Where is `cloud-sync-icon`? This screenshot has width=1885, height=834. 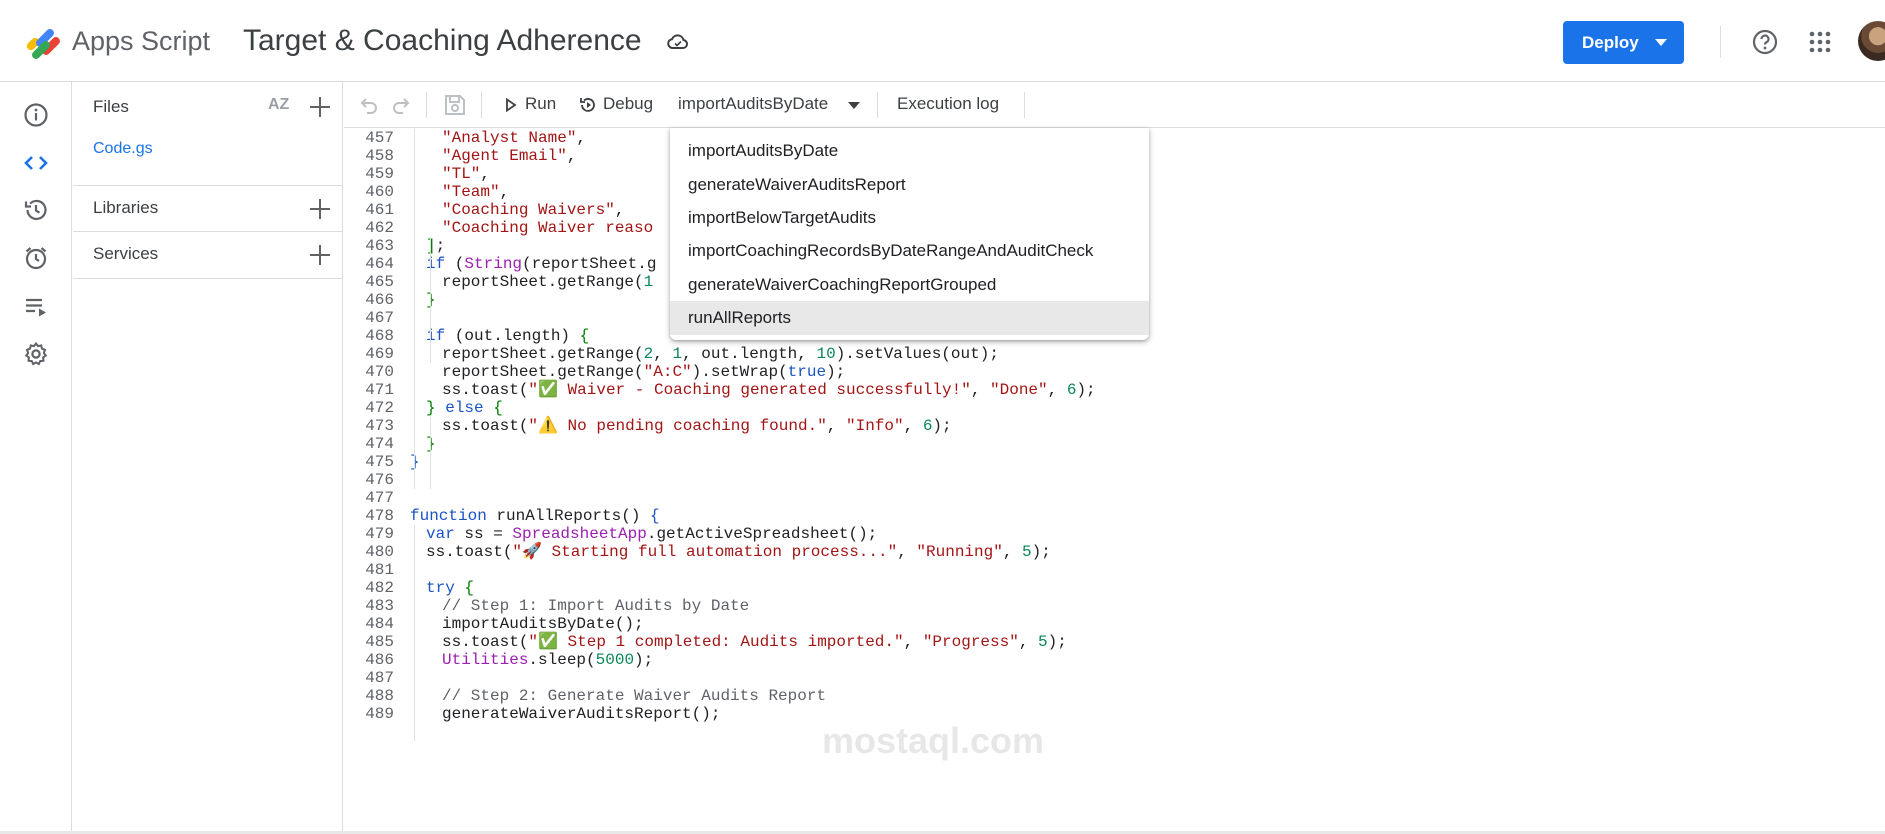
cloud-sync-icon is located at coordinates (678, 42).